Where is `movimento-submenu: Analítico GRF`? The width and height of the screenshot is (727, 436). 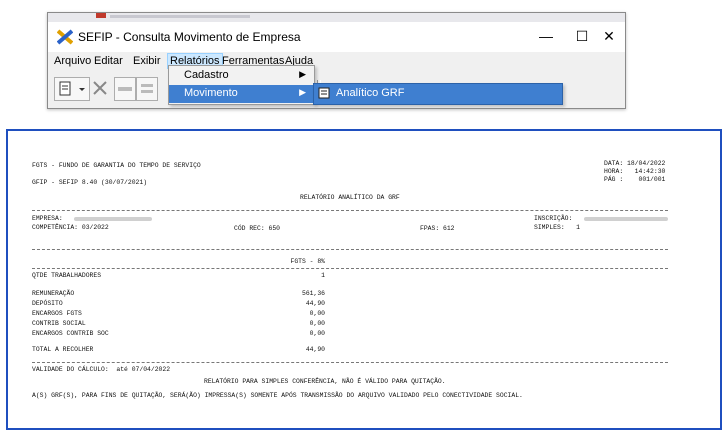
movimento-submenu: Analítico GRF is located at coordinates (438, 94).